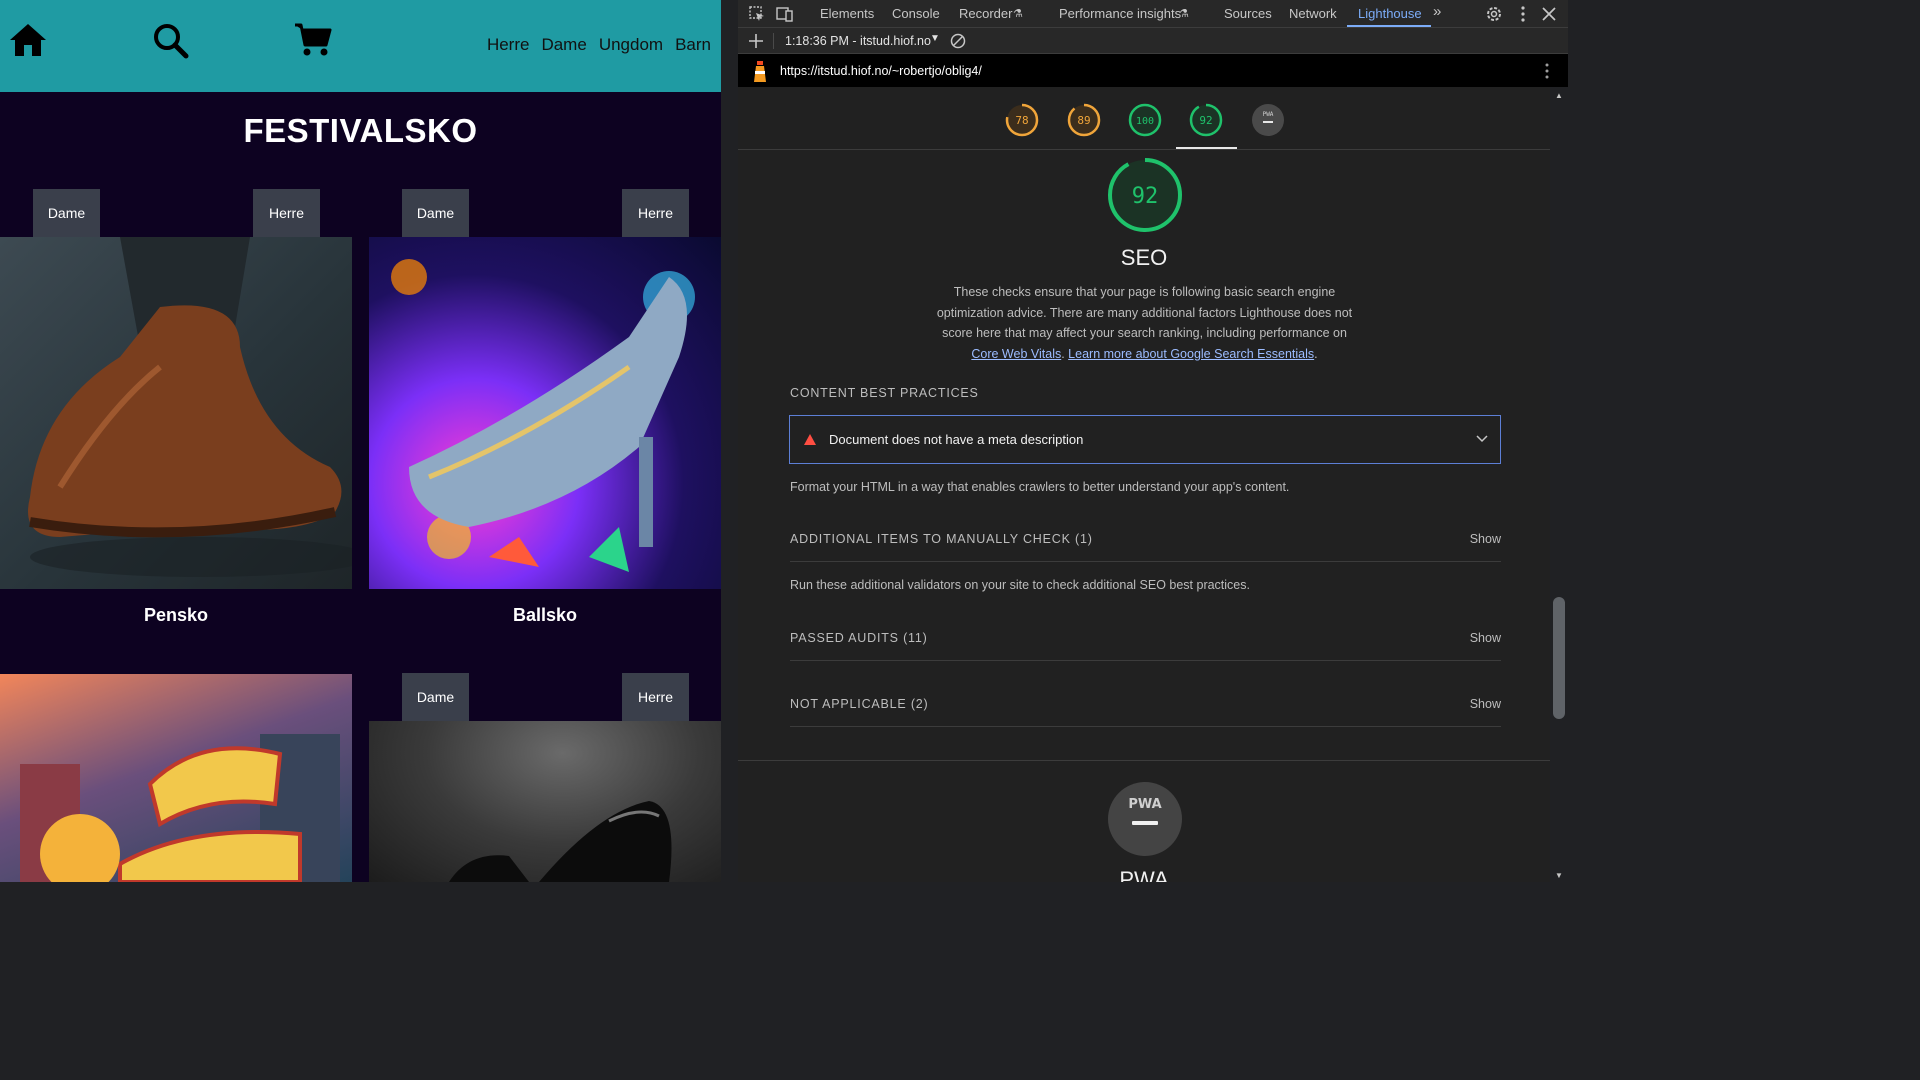  What do you see at coordinates (1120, 13) in the screenshot?
I see `tab-performance-insights: Performance insights` at bounding box center [1120, 13].